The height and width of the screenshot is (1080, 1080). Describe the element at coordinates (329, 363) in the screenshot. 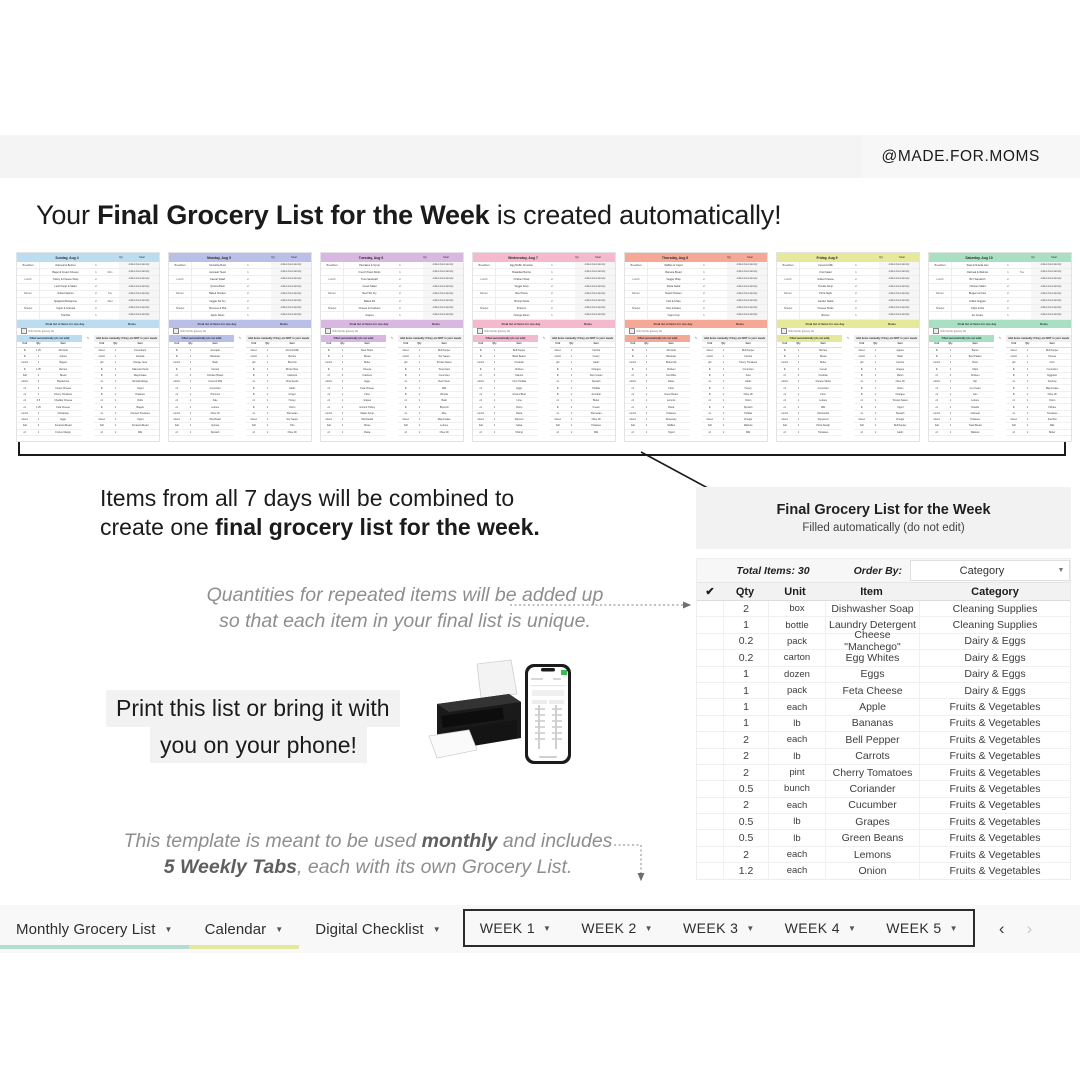

I see `grocery-unit: bunch` at that location.